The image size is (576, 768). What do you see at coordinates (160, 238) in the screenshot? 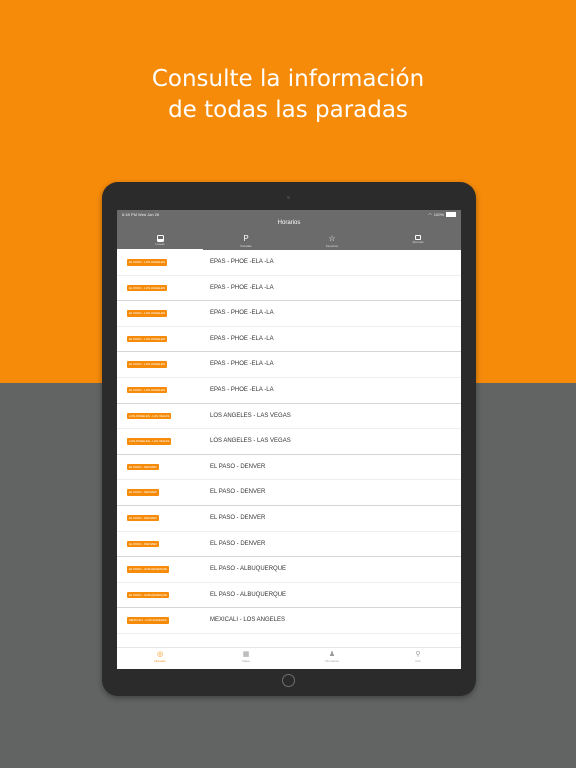
I see `bus-icon` at bounding box center [160, 238].